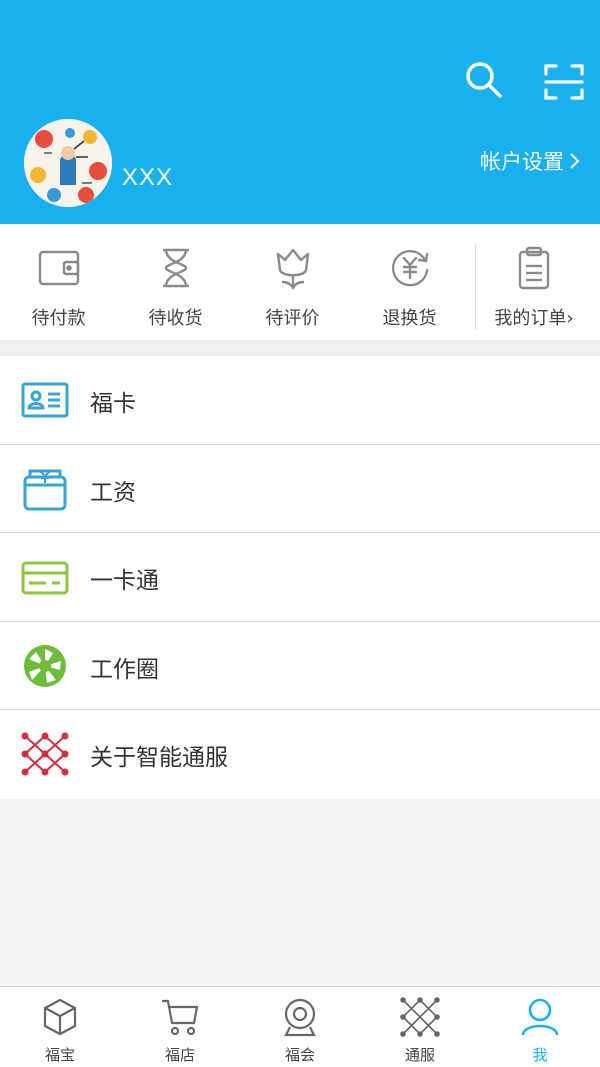 The height and width of the screenshot is (1067, 600). Describe the element at coordinates (300, 400) in the screenshot. I see `menu-item-fuka: 福卡` at that location.